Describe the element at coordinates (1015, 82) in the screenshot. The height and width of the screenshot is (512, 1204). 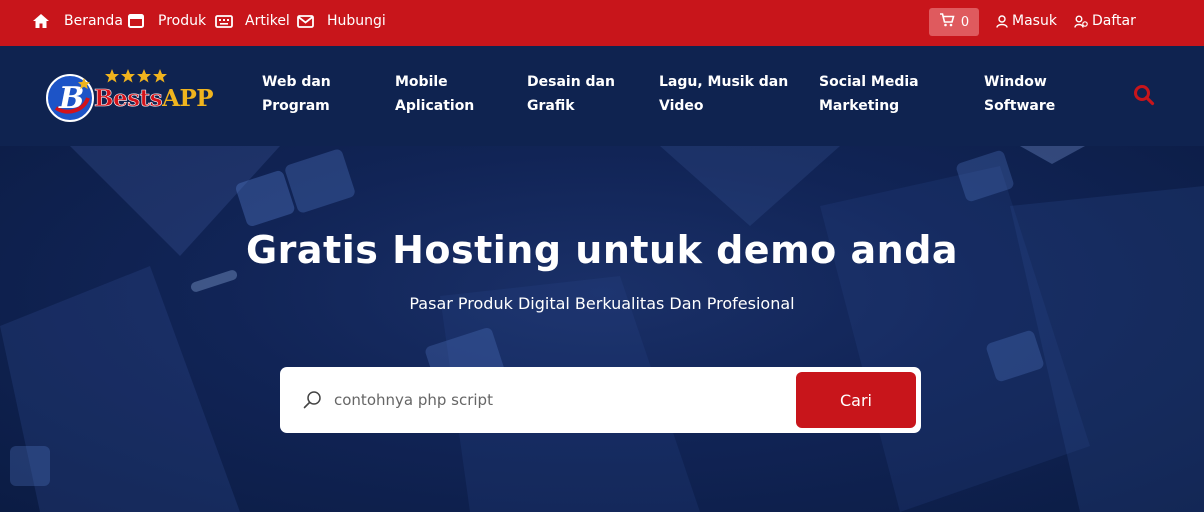
I see `nav-item-line: Window` at that location.